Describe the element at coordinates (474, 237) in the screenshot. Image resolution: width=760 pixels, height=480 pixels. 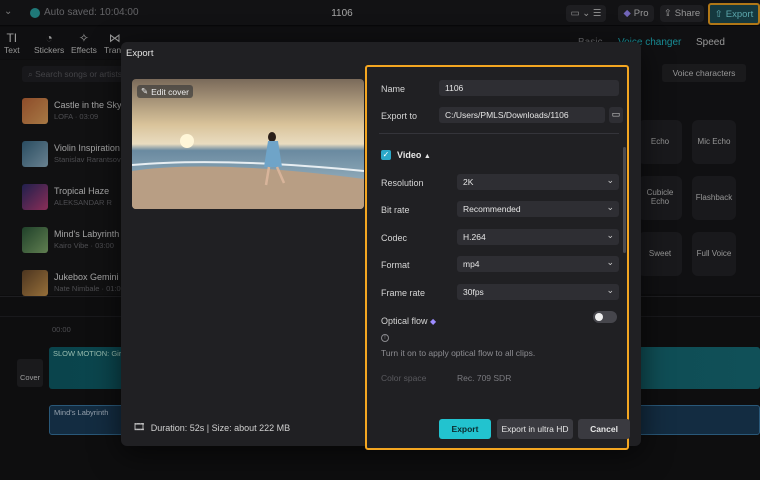
I see `codec-value: H.264` at that location.